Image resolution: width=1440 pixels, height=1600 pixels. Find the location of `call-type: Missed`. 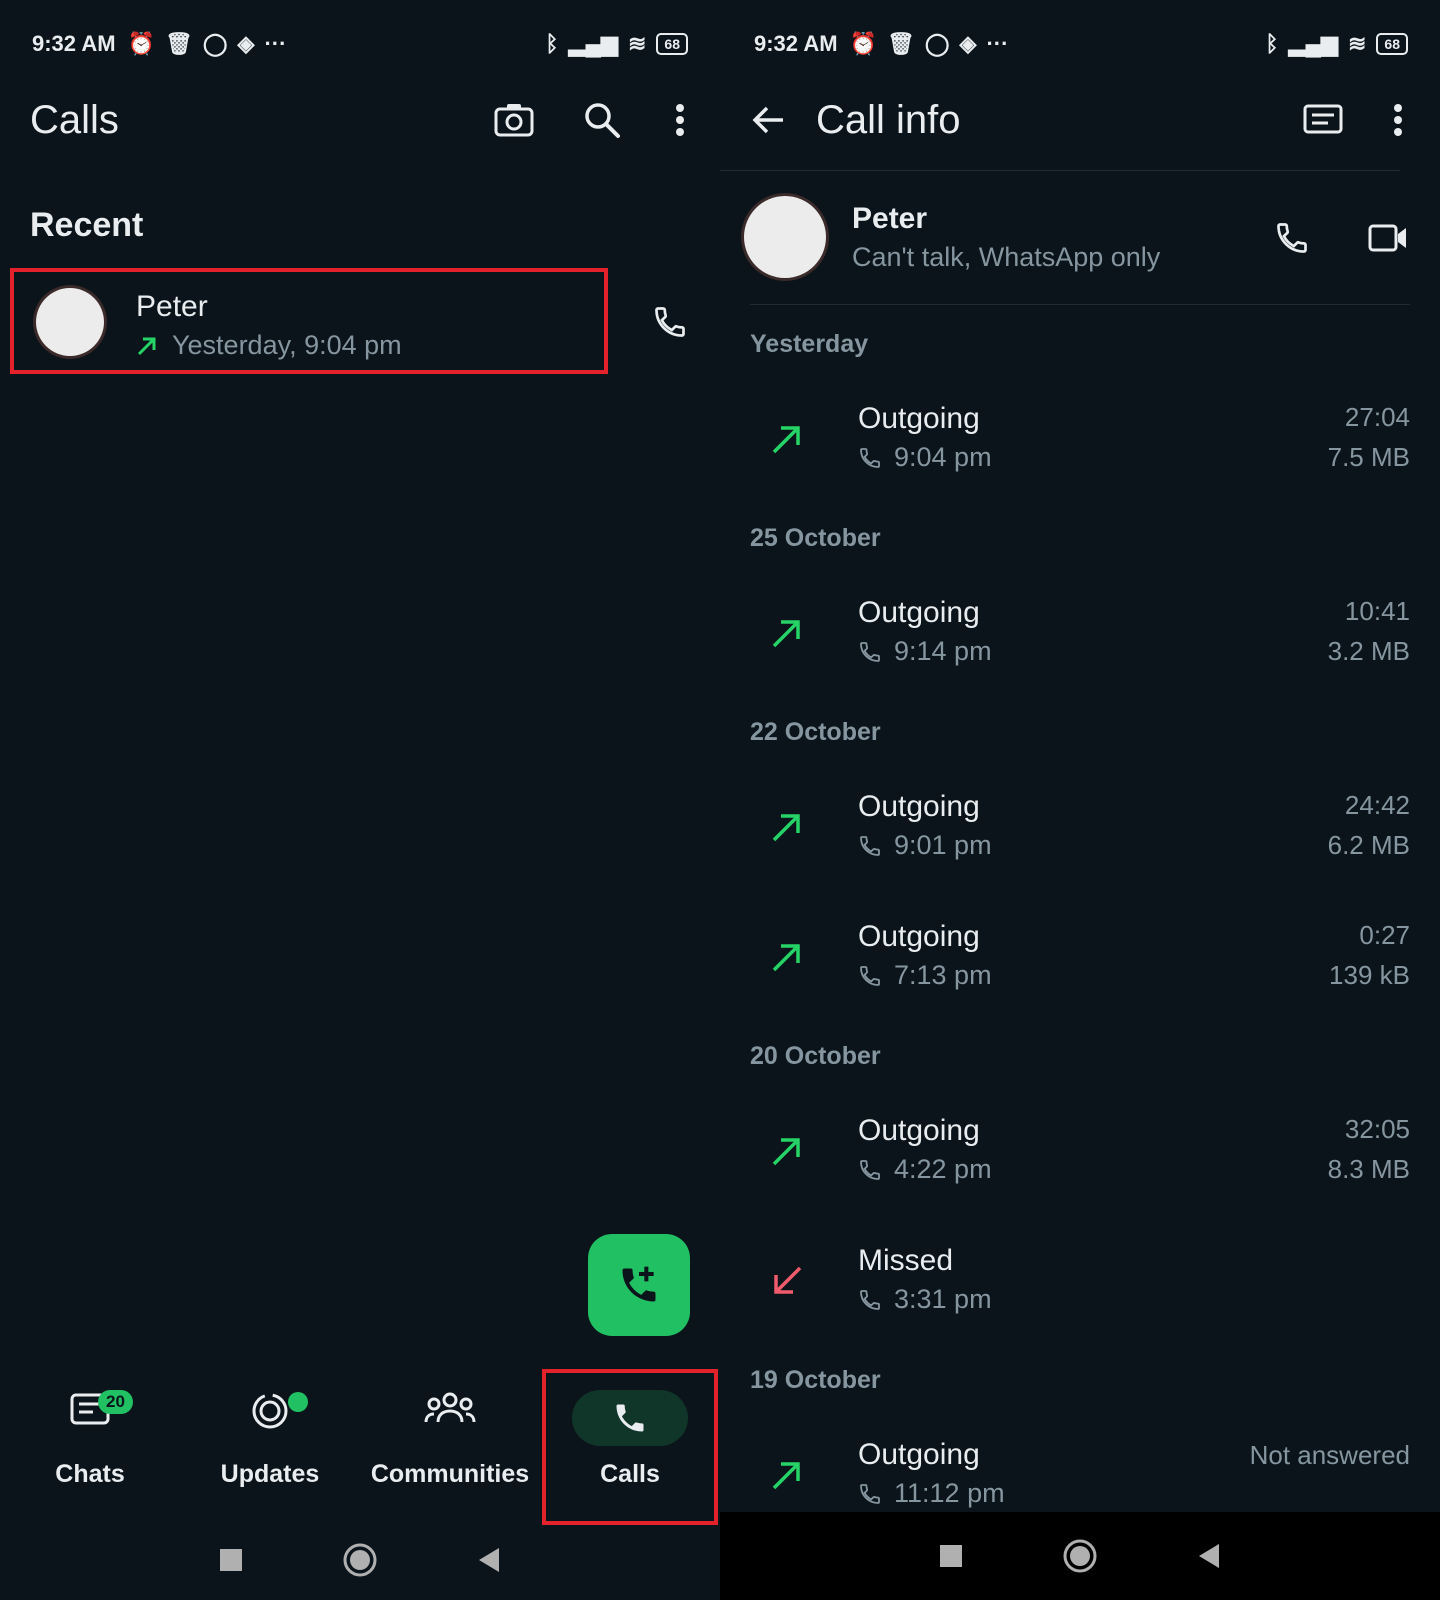

call-type: Missed is located at coordinates (906, 1260).